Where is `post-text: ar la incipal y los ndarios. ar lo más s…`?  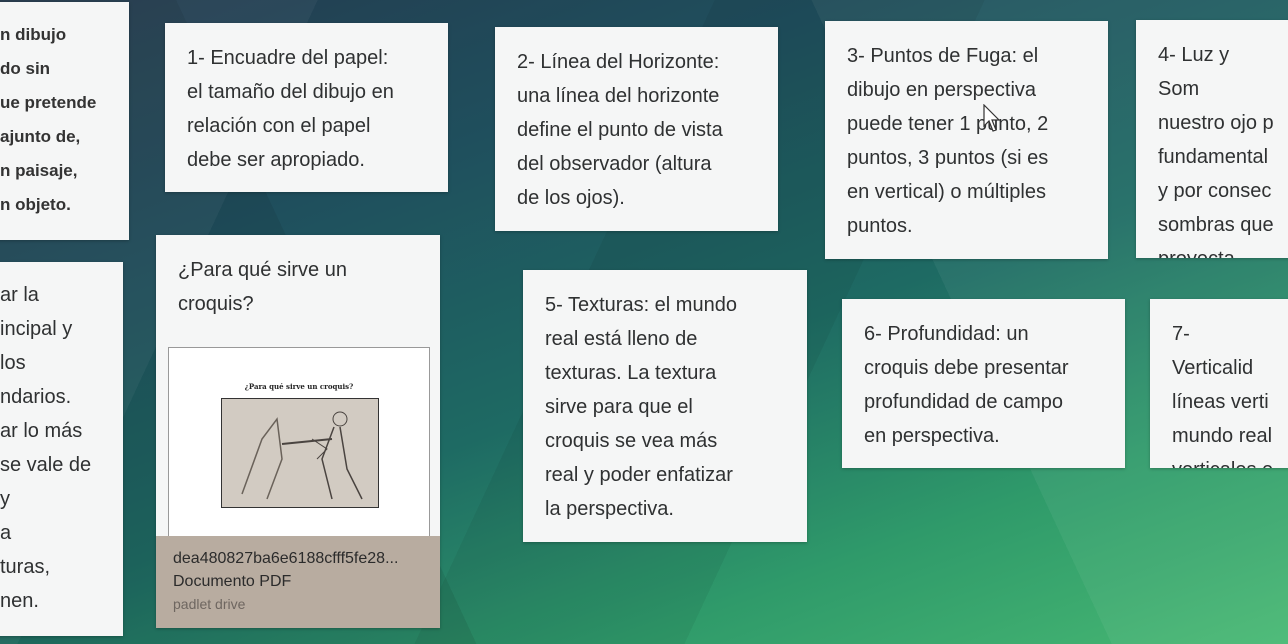 post-text: ar la incipal y los ndarios. ar lo más s… is located at coordinates (46, 448).